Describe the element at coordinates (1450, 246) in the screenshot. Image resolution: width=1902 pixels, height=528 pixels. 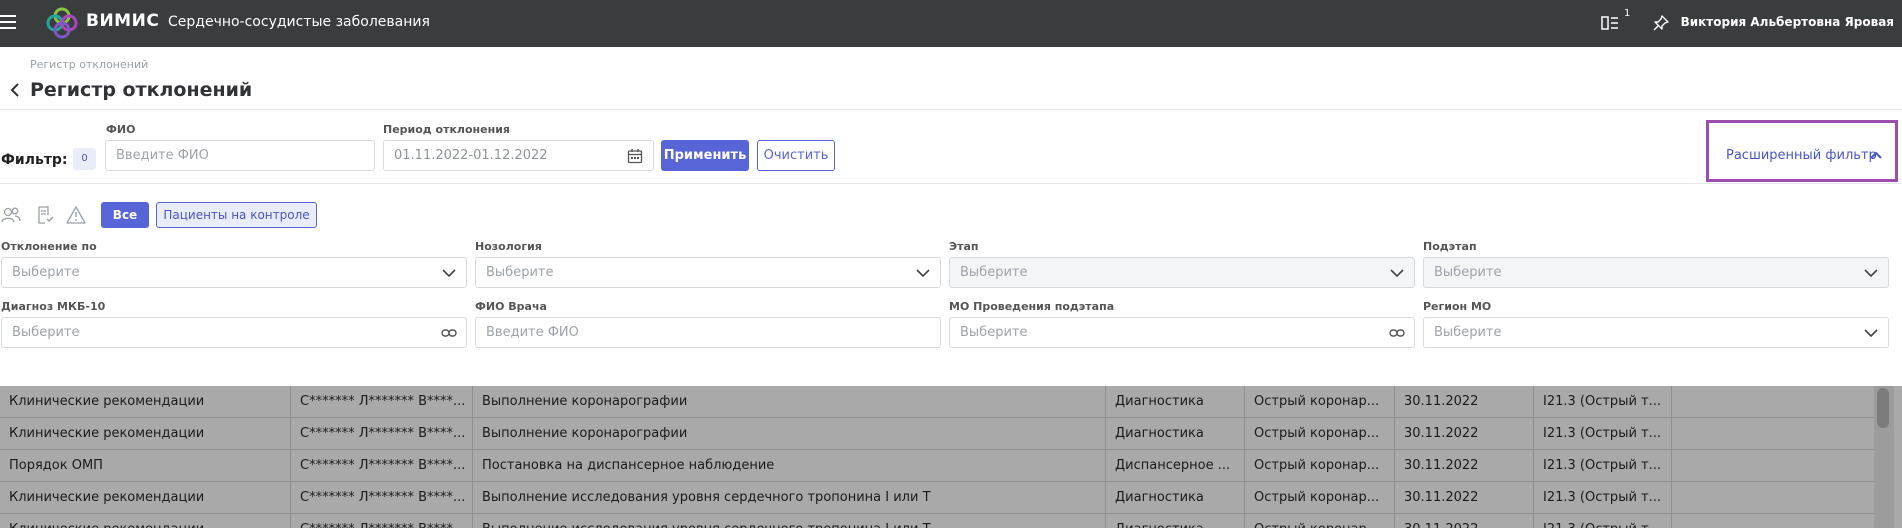
I see `substage-label: Подэтап` at that location.